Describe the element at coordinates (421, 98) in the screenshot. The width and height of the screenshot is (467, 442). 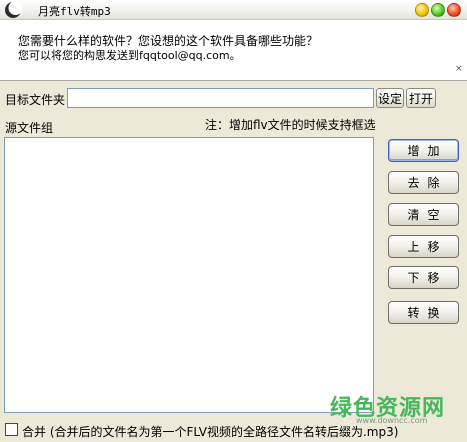
I see `open-button: 打开` at that location.